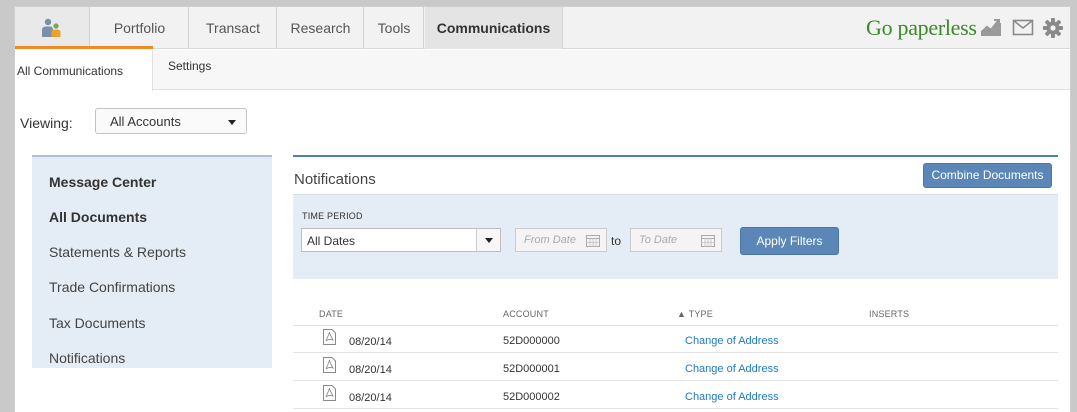 The image size is (1077, 412). I want to click on table-row: 08/20/14 52D000000 Change of Address, so click(675, 339).